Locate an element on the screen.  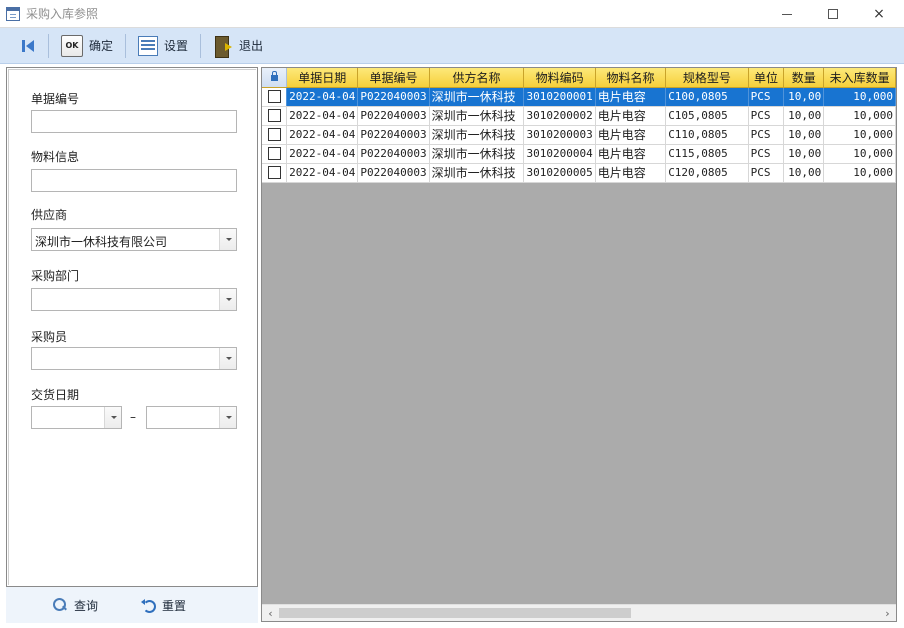
col-header-supplier: 供方名称 is located at coordinates (477, 78).